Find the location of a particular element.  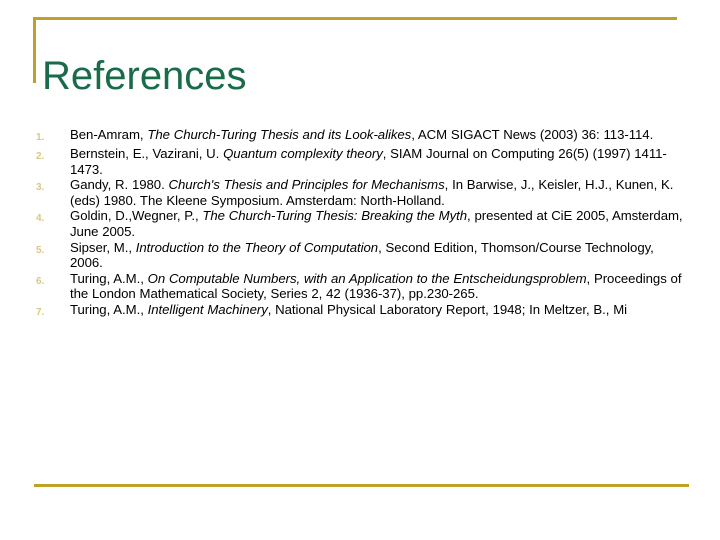

list-item-number: 5. is located at coordinates (40, 250).